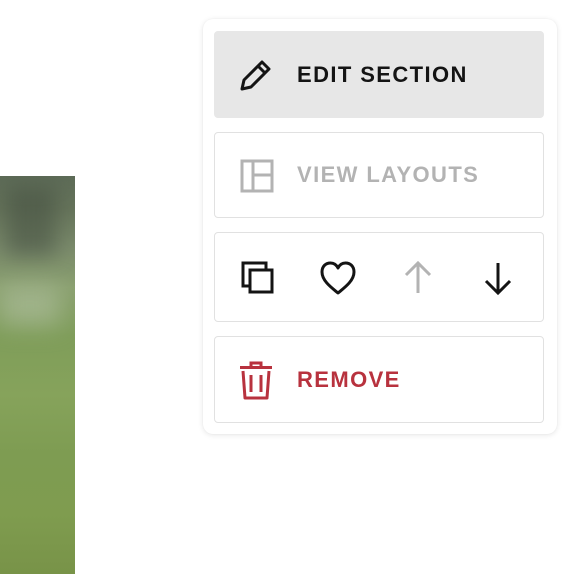 This screenshot has width=564, height=574. What do you see at coordinates (338, 278) in the screenshot?
I see `heart-icon` at bounding box center [338, 278].